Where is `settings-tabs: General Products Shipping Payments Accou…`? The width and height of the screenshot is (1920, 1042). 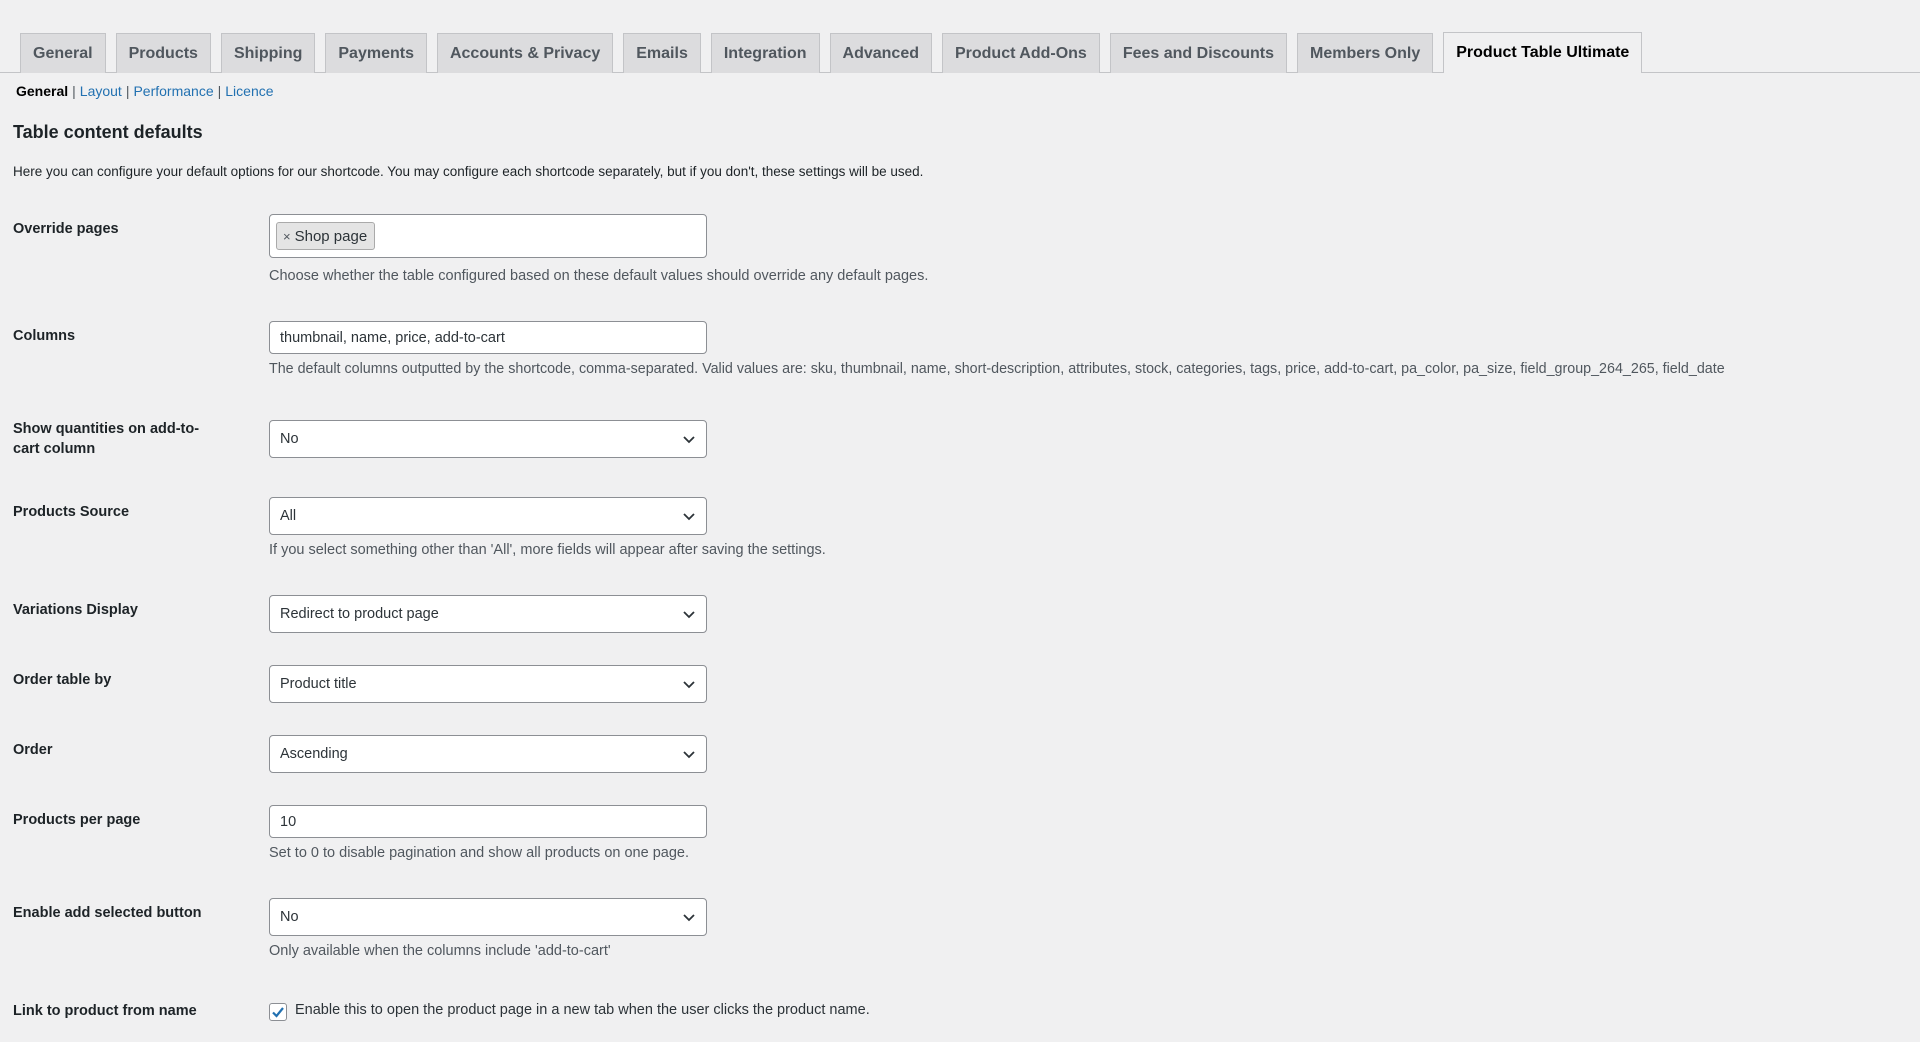 settings-tabs: General Products Shipping Payments Accou… is located at coordinates (960, 52).